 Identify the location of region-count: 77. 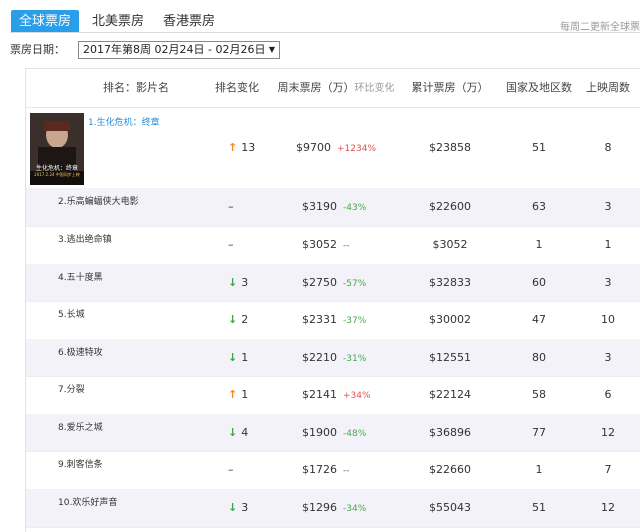
(539, 432).